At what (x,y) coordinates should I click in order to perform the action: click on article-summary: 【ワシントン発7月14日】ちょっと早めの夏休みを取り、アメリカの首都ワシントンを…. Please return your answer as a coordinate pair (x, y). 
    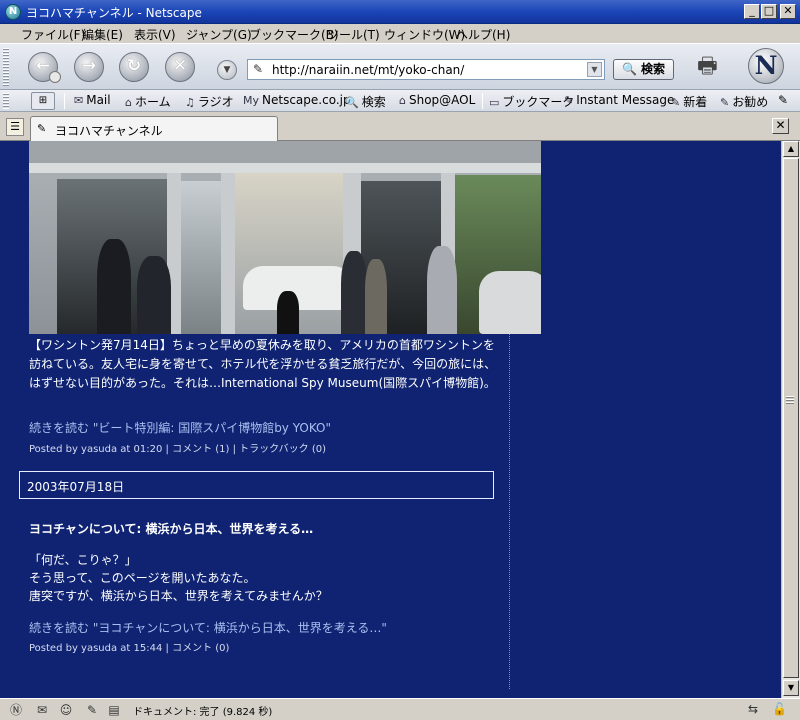
    Looking at the image, I should click on (263, 364).